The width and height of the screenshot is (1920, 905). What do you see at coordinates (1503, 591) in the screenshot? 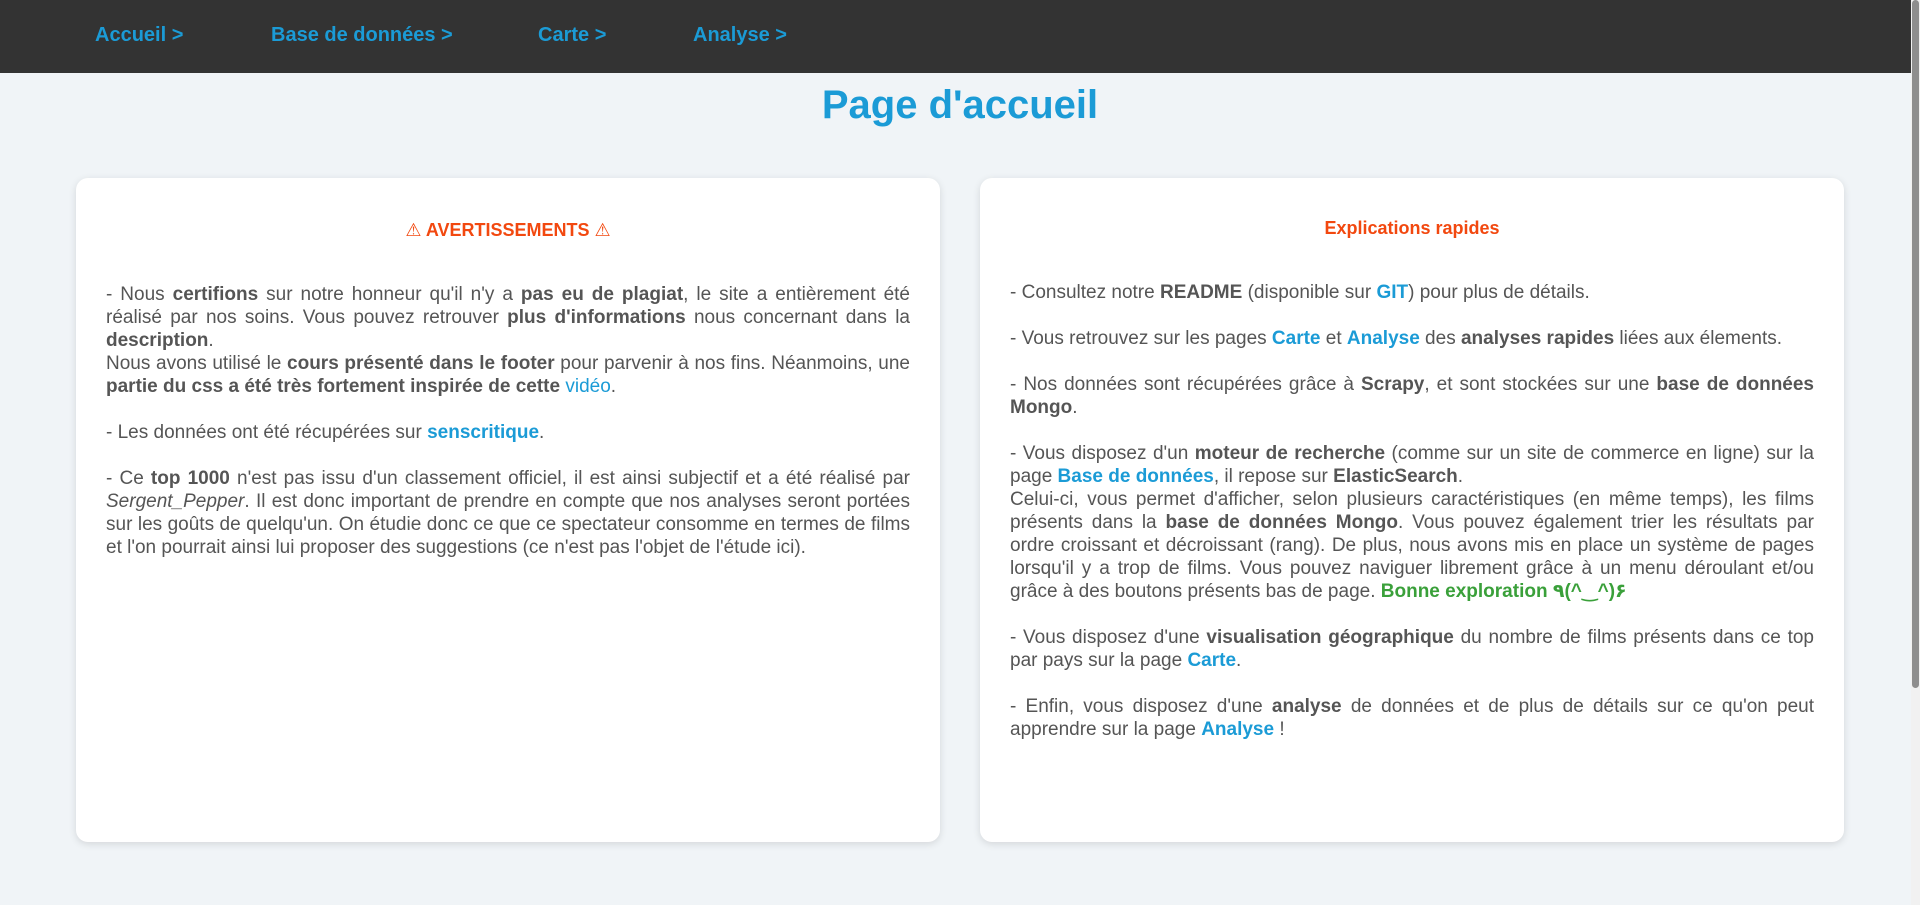
I see `bonne-exploration-text: Bonne exploration ٩(^‿^)۶` at bounding box center [1503, 591].